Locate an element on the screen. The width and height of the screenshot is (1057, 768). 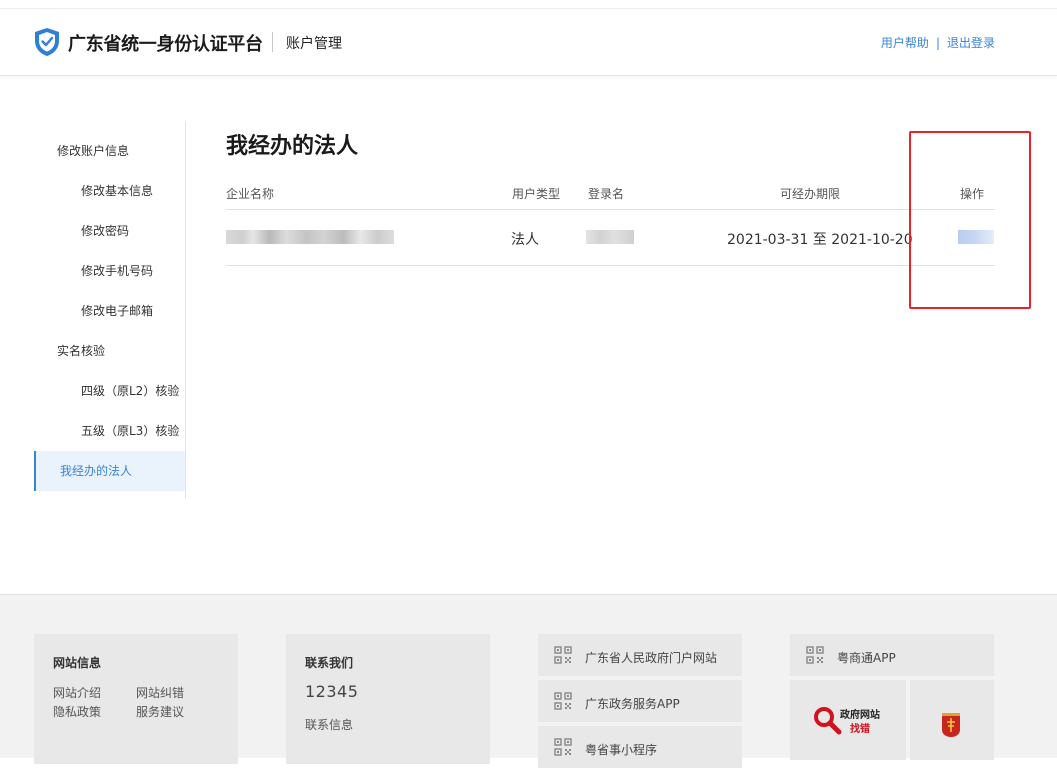
sidebar-item-level4: 四级（原L2）核验 is located at coordinates (109, 391).